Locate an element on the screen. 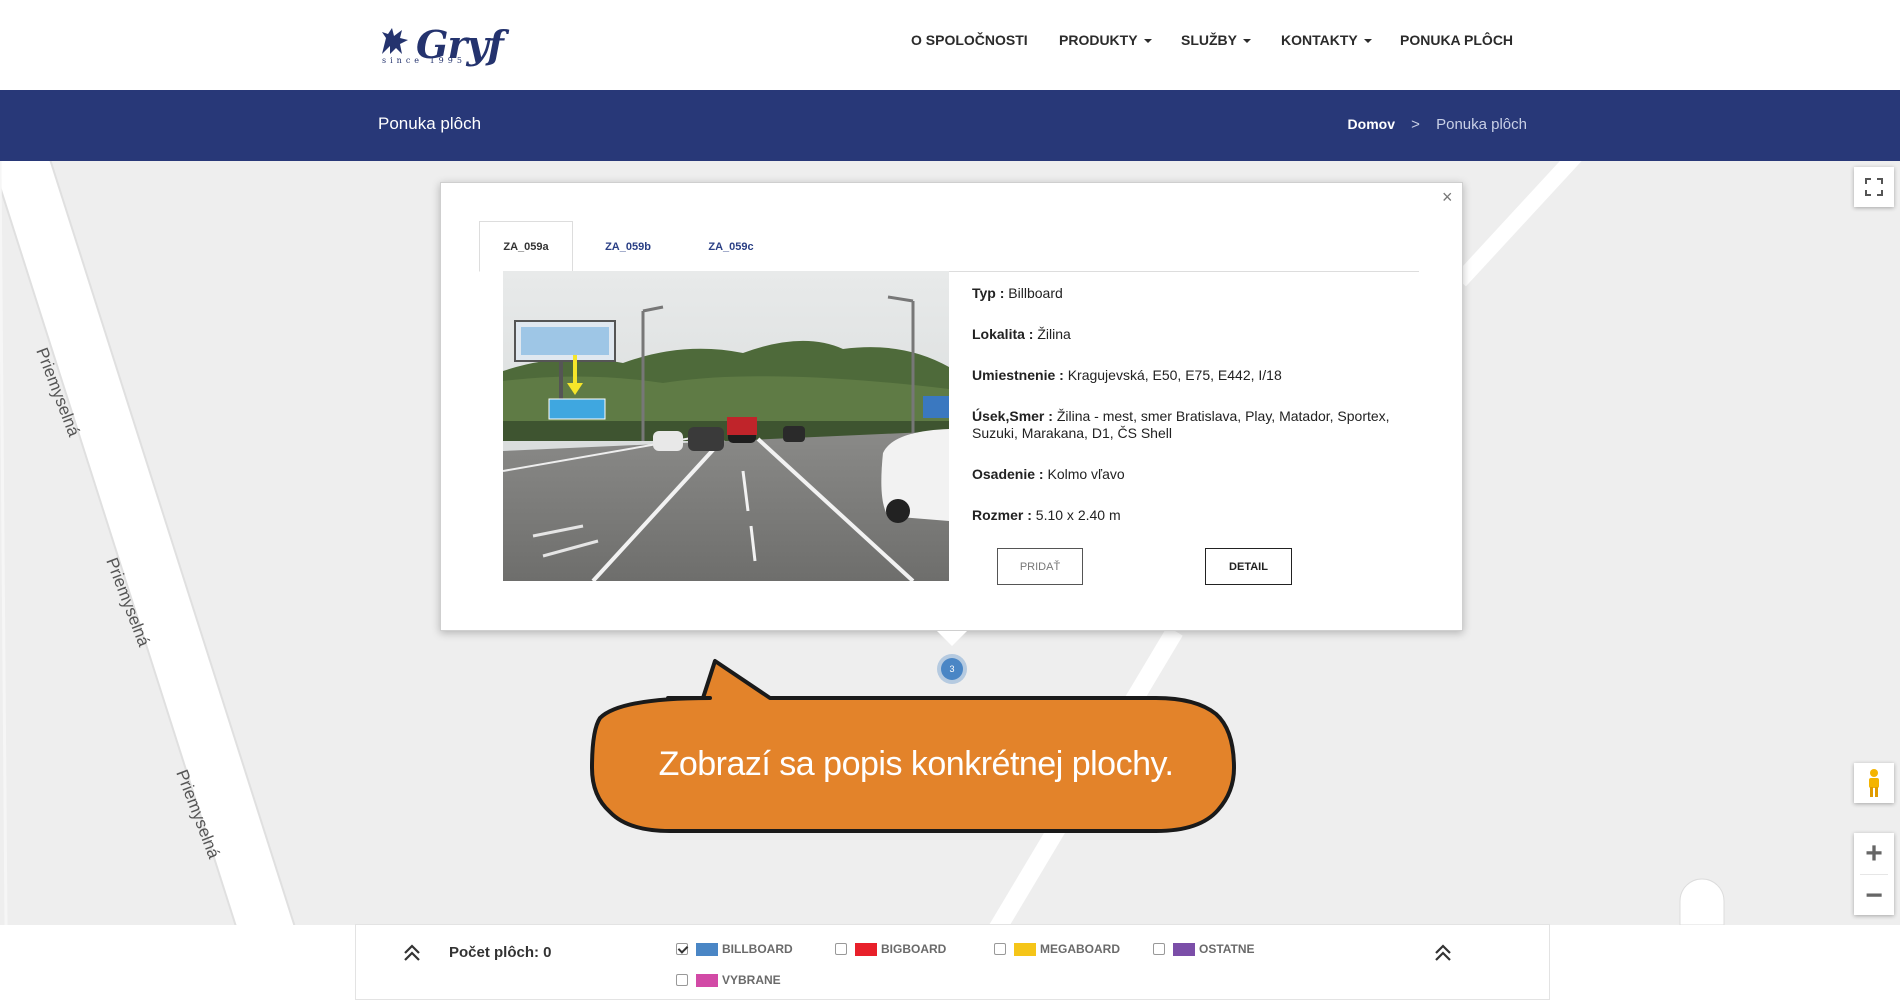  filter-label: MEGABOARD is located at coordinates (1080, 949).